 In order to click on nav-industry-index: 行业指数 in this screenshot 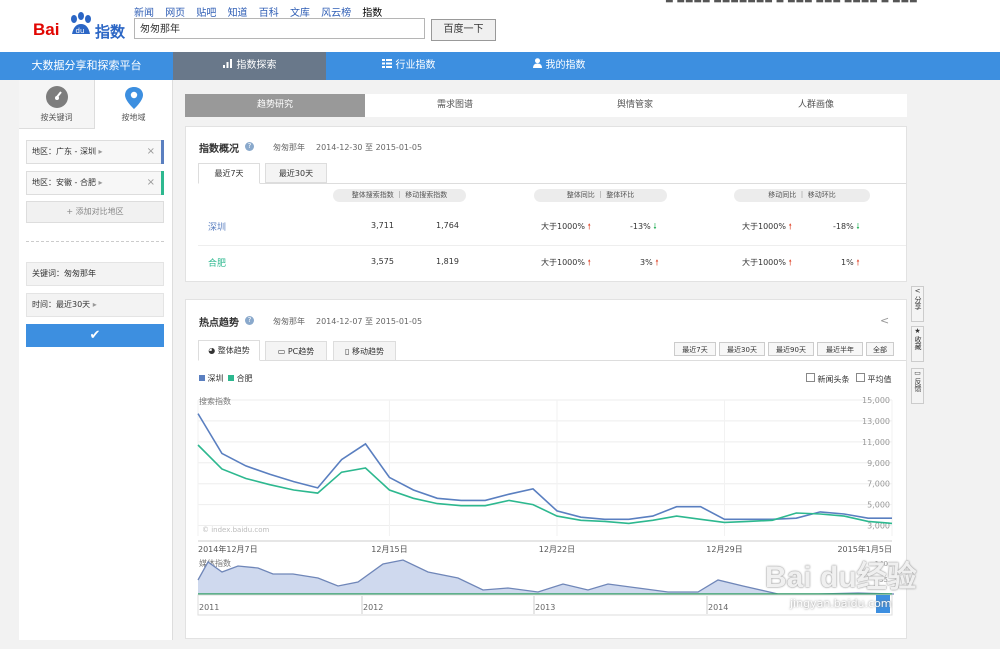, I will do `click(408, 66)`.